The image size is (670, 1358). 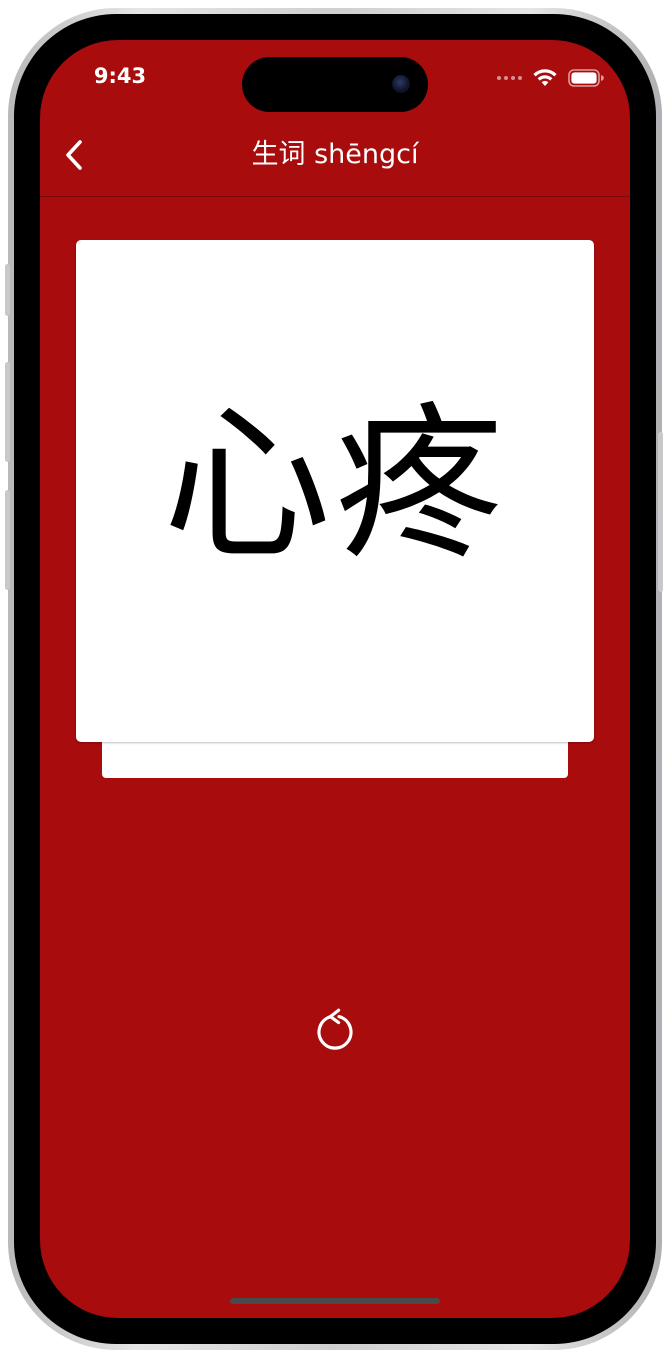 I want to click on action-button, so click(x=7, y=290).